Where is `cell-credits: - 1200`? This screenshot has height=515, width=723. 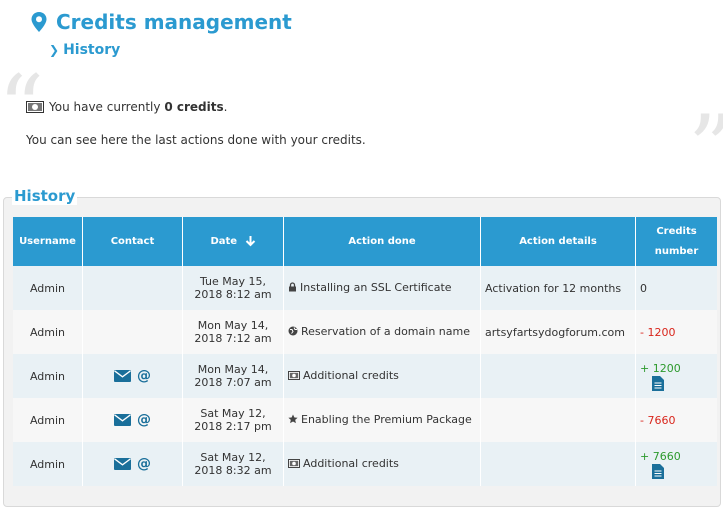
cell-credits: - 1200 is located at coordinates (676, 332).